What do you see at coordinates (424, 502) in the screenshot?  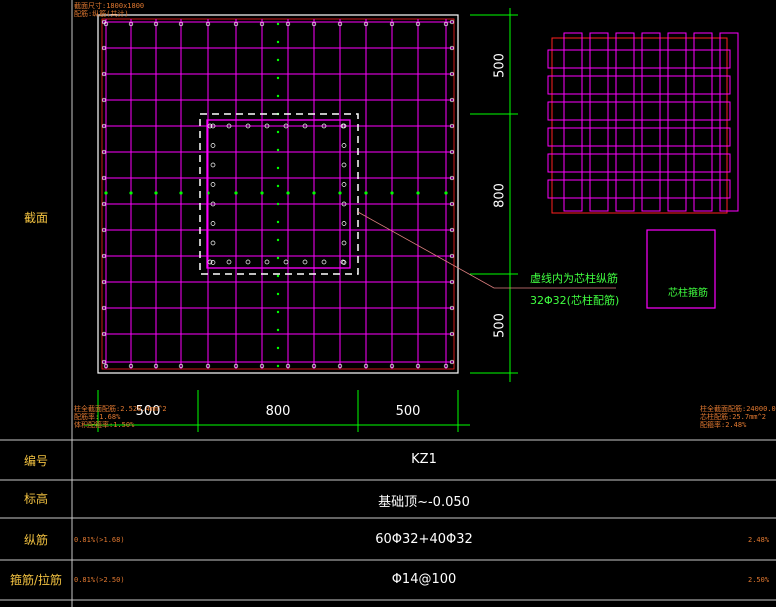 I see `elevation-value: 基础顶~-0.050` at bounding box center [424, 502].